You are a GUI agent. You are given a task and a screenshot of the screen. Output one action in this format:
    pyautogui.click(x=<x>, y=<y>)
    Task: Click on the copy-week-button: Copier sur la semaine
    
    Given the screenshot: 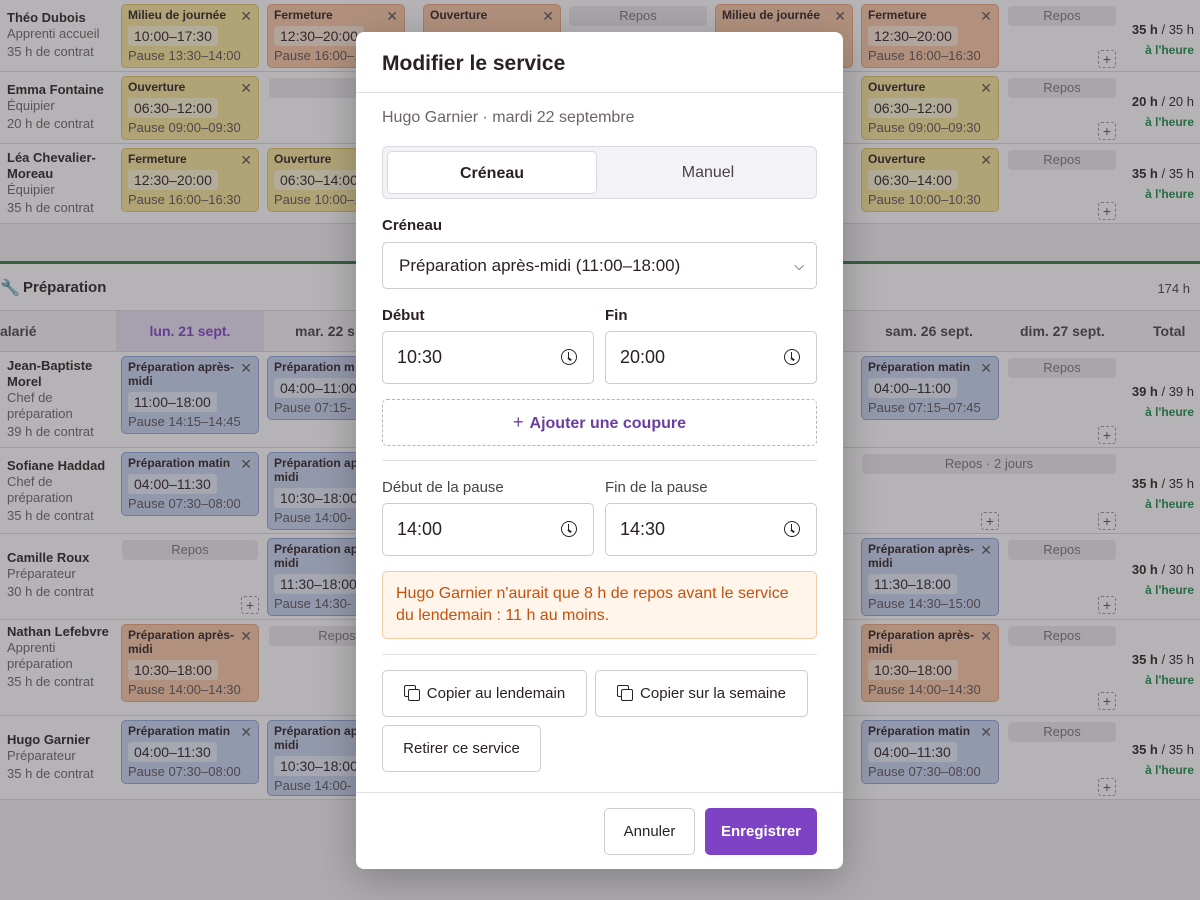 What is the action you would take?
    pyautogui.click(x=701, y=693)
    